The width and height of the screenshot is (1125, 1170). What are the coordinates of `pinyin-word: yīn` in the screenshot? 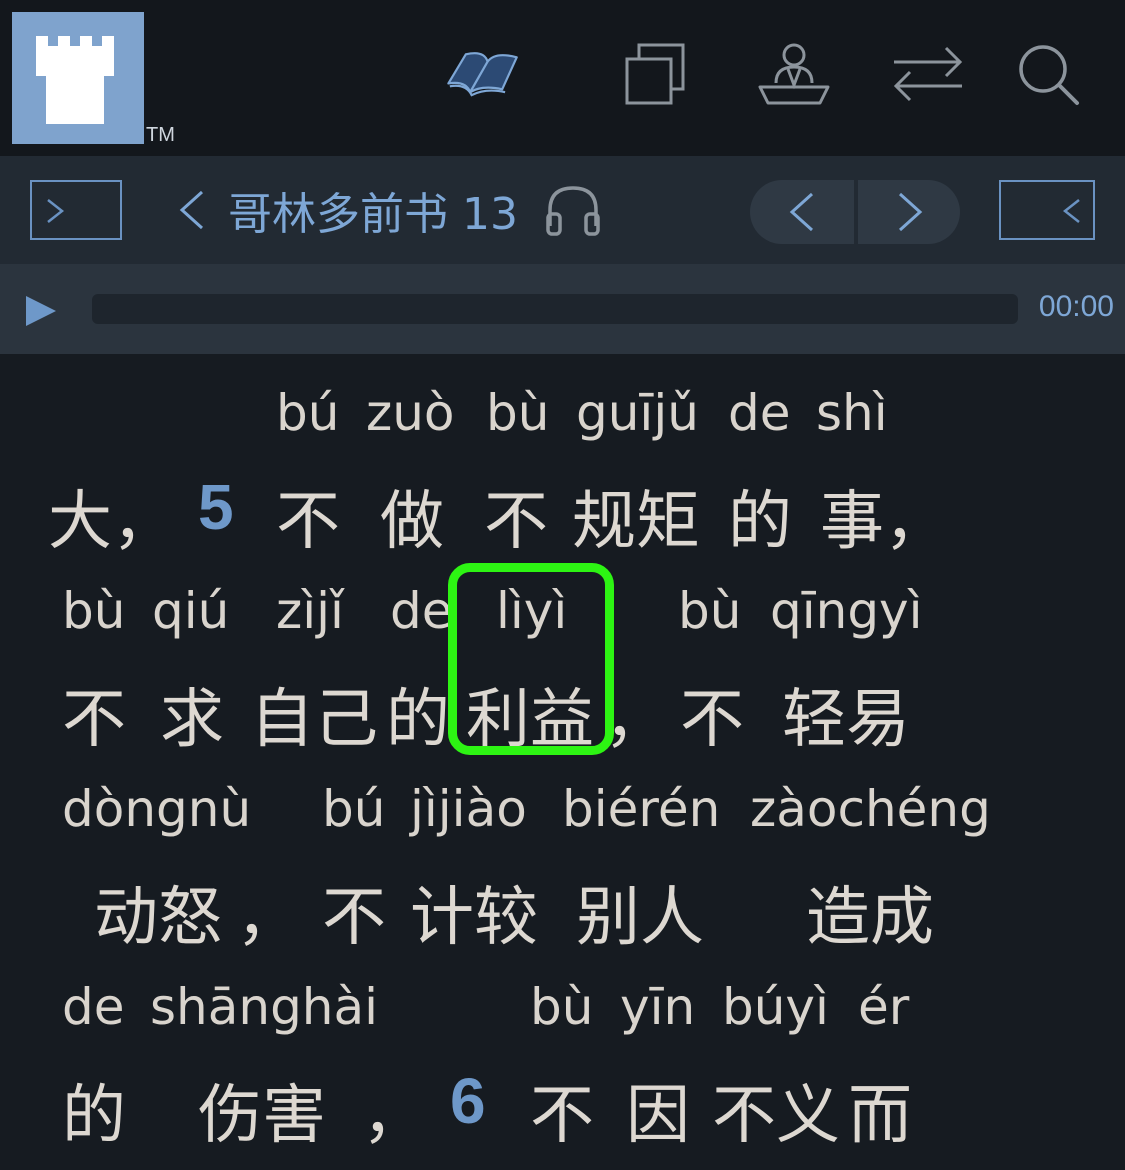 It's located at (657, 1007).